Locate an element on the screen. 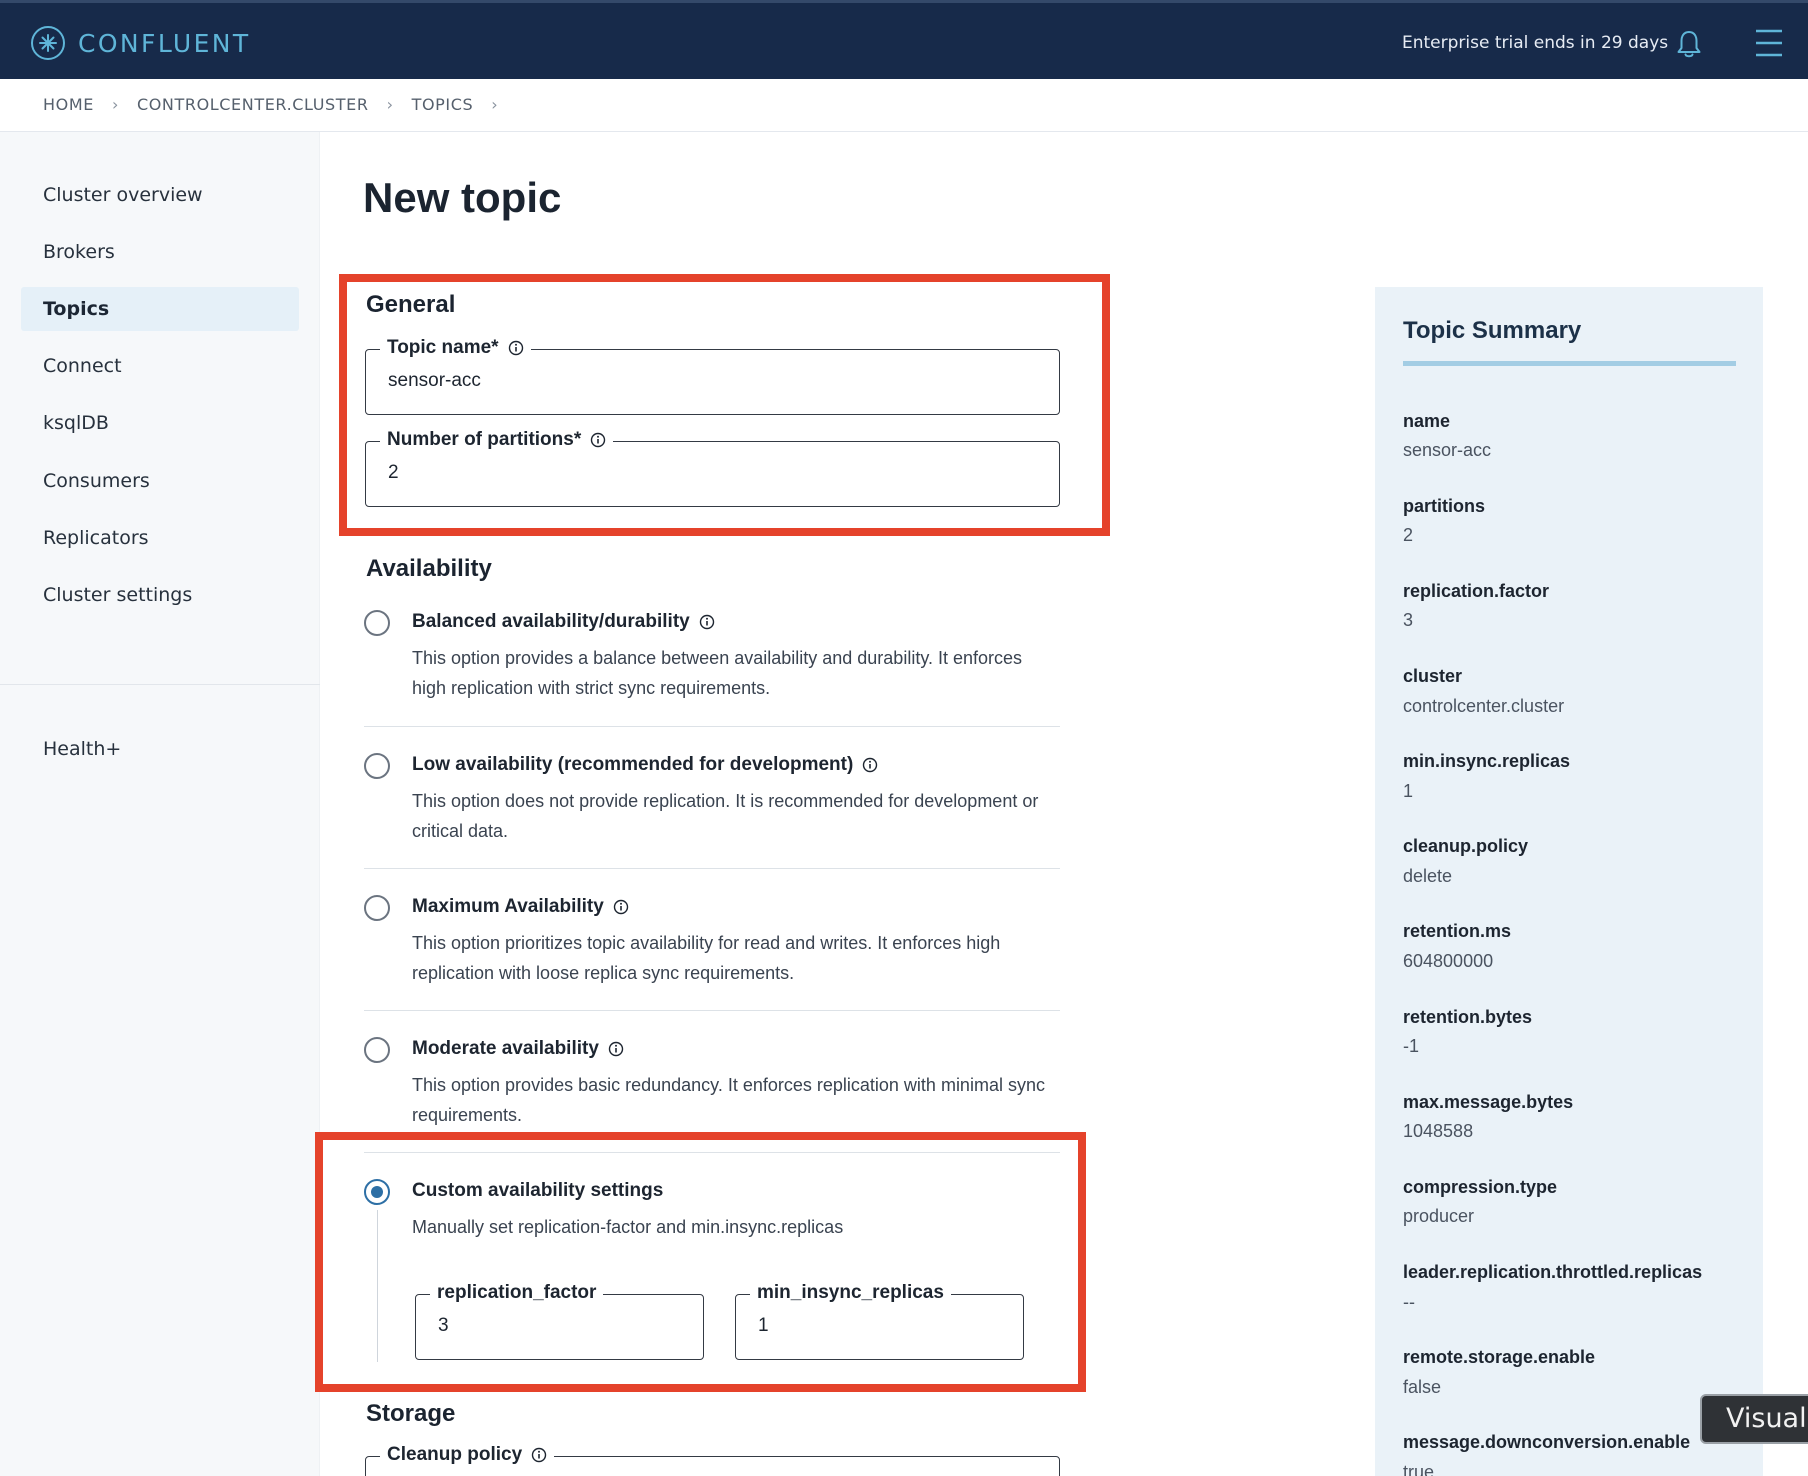 The width and height of the screenshot is (1808, 1476). sidebar-item-consumers: Consumers is located at coordinates (160, 481).